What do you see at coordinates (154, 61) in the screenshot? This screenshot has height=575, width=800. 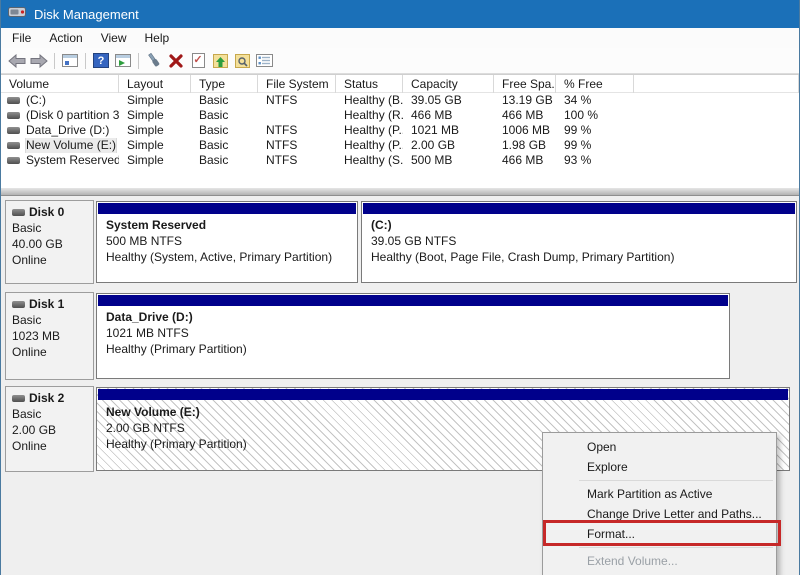 I see `device-tool-icon` at bounding box center [154, 61].